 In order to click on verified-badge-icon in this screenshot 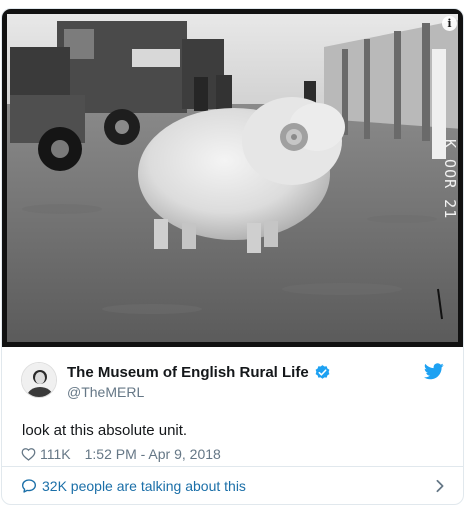, I will do `click(322, 372)`.